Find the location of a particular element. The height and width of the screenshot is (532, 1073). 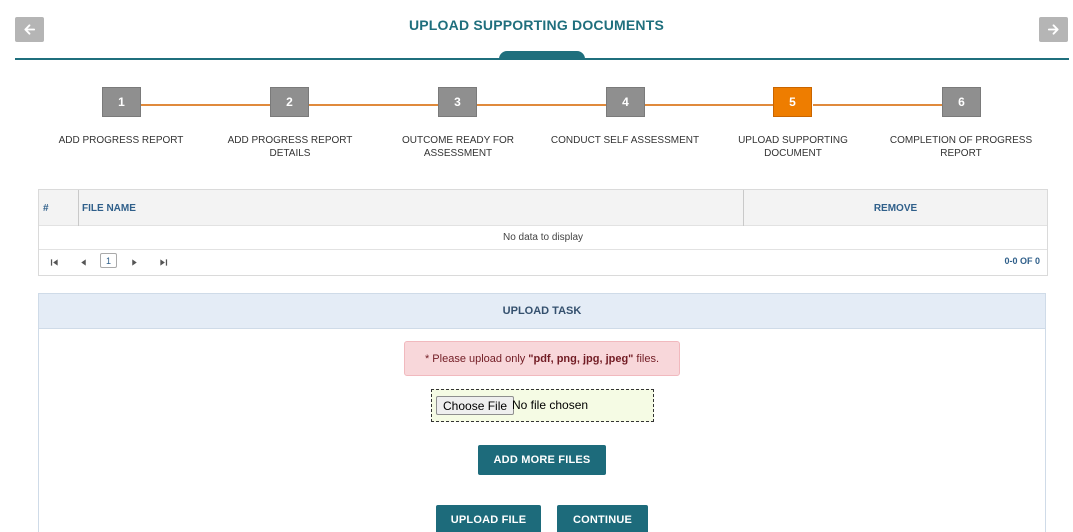

step-4-label: CONDUCT SELF ASSESSMENT is located at coordinates (625, 140).